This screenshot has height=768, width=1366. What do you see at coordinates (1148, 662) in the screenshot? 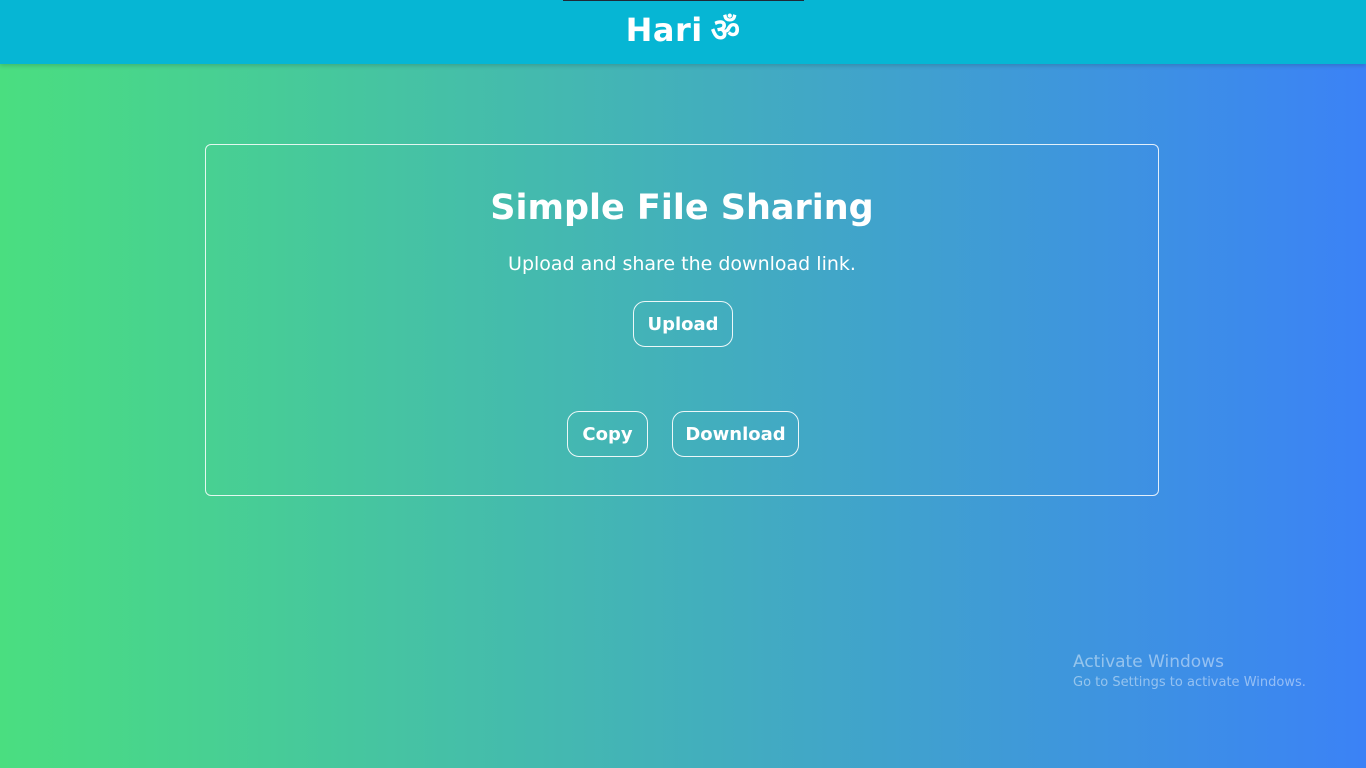
I see `watermark-title: Activate Windows` at bounding box center [1148, 662].